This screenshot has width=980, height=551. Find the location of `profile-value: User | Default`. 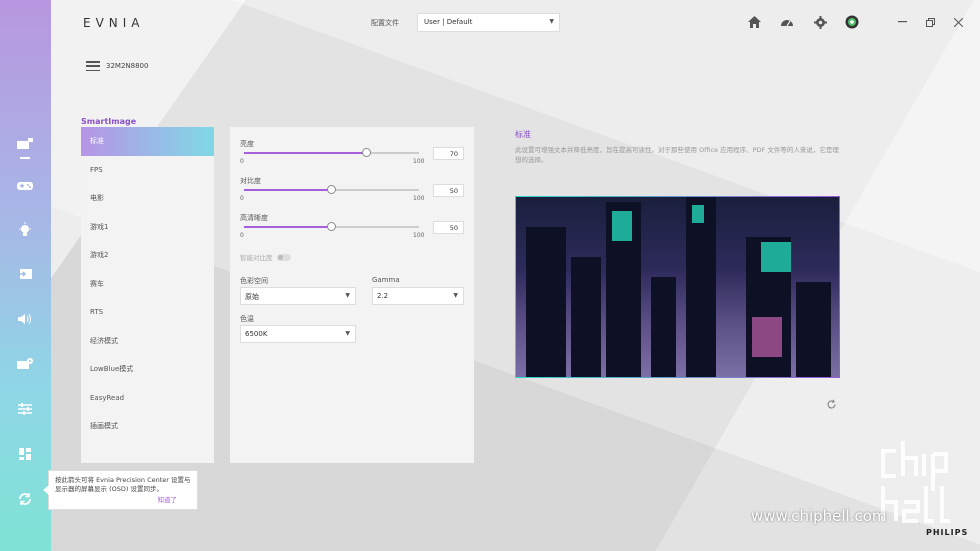

profile-value: User | Default is located at coordinates (448, 22).